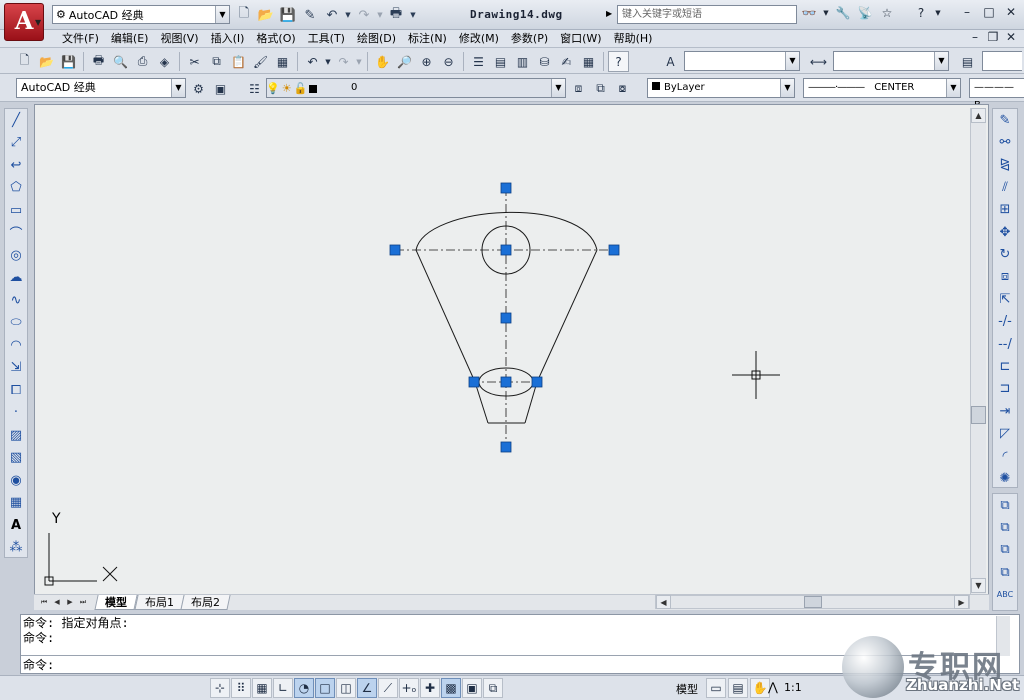 Image resolution: width=1024 pixels, height=700 pixels. What do you see at coordinates (891, 61) in the screenshot?
I see `dimension-style-combo: ▼` at bounding box center [891, 61].